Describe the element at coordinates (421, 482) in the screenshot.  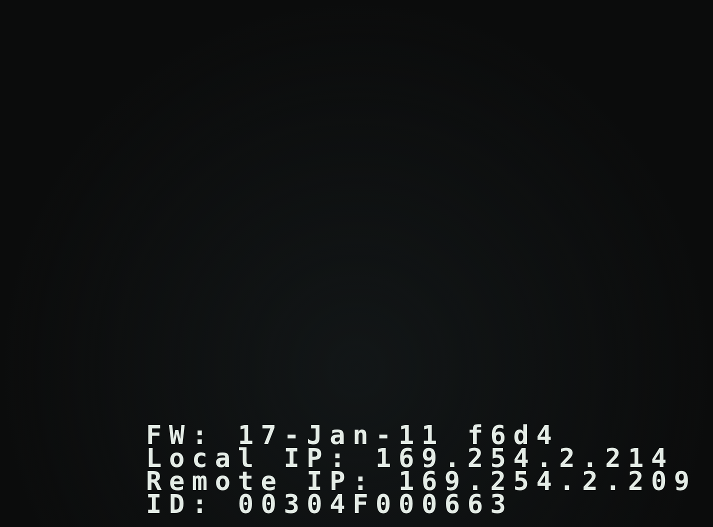
I see `status-line: Remote IP: 169.254.2.209` at that location.